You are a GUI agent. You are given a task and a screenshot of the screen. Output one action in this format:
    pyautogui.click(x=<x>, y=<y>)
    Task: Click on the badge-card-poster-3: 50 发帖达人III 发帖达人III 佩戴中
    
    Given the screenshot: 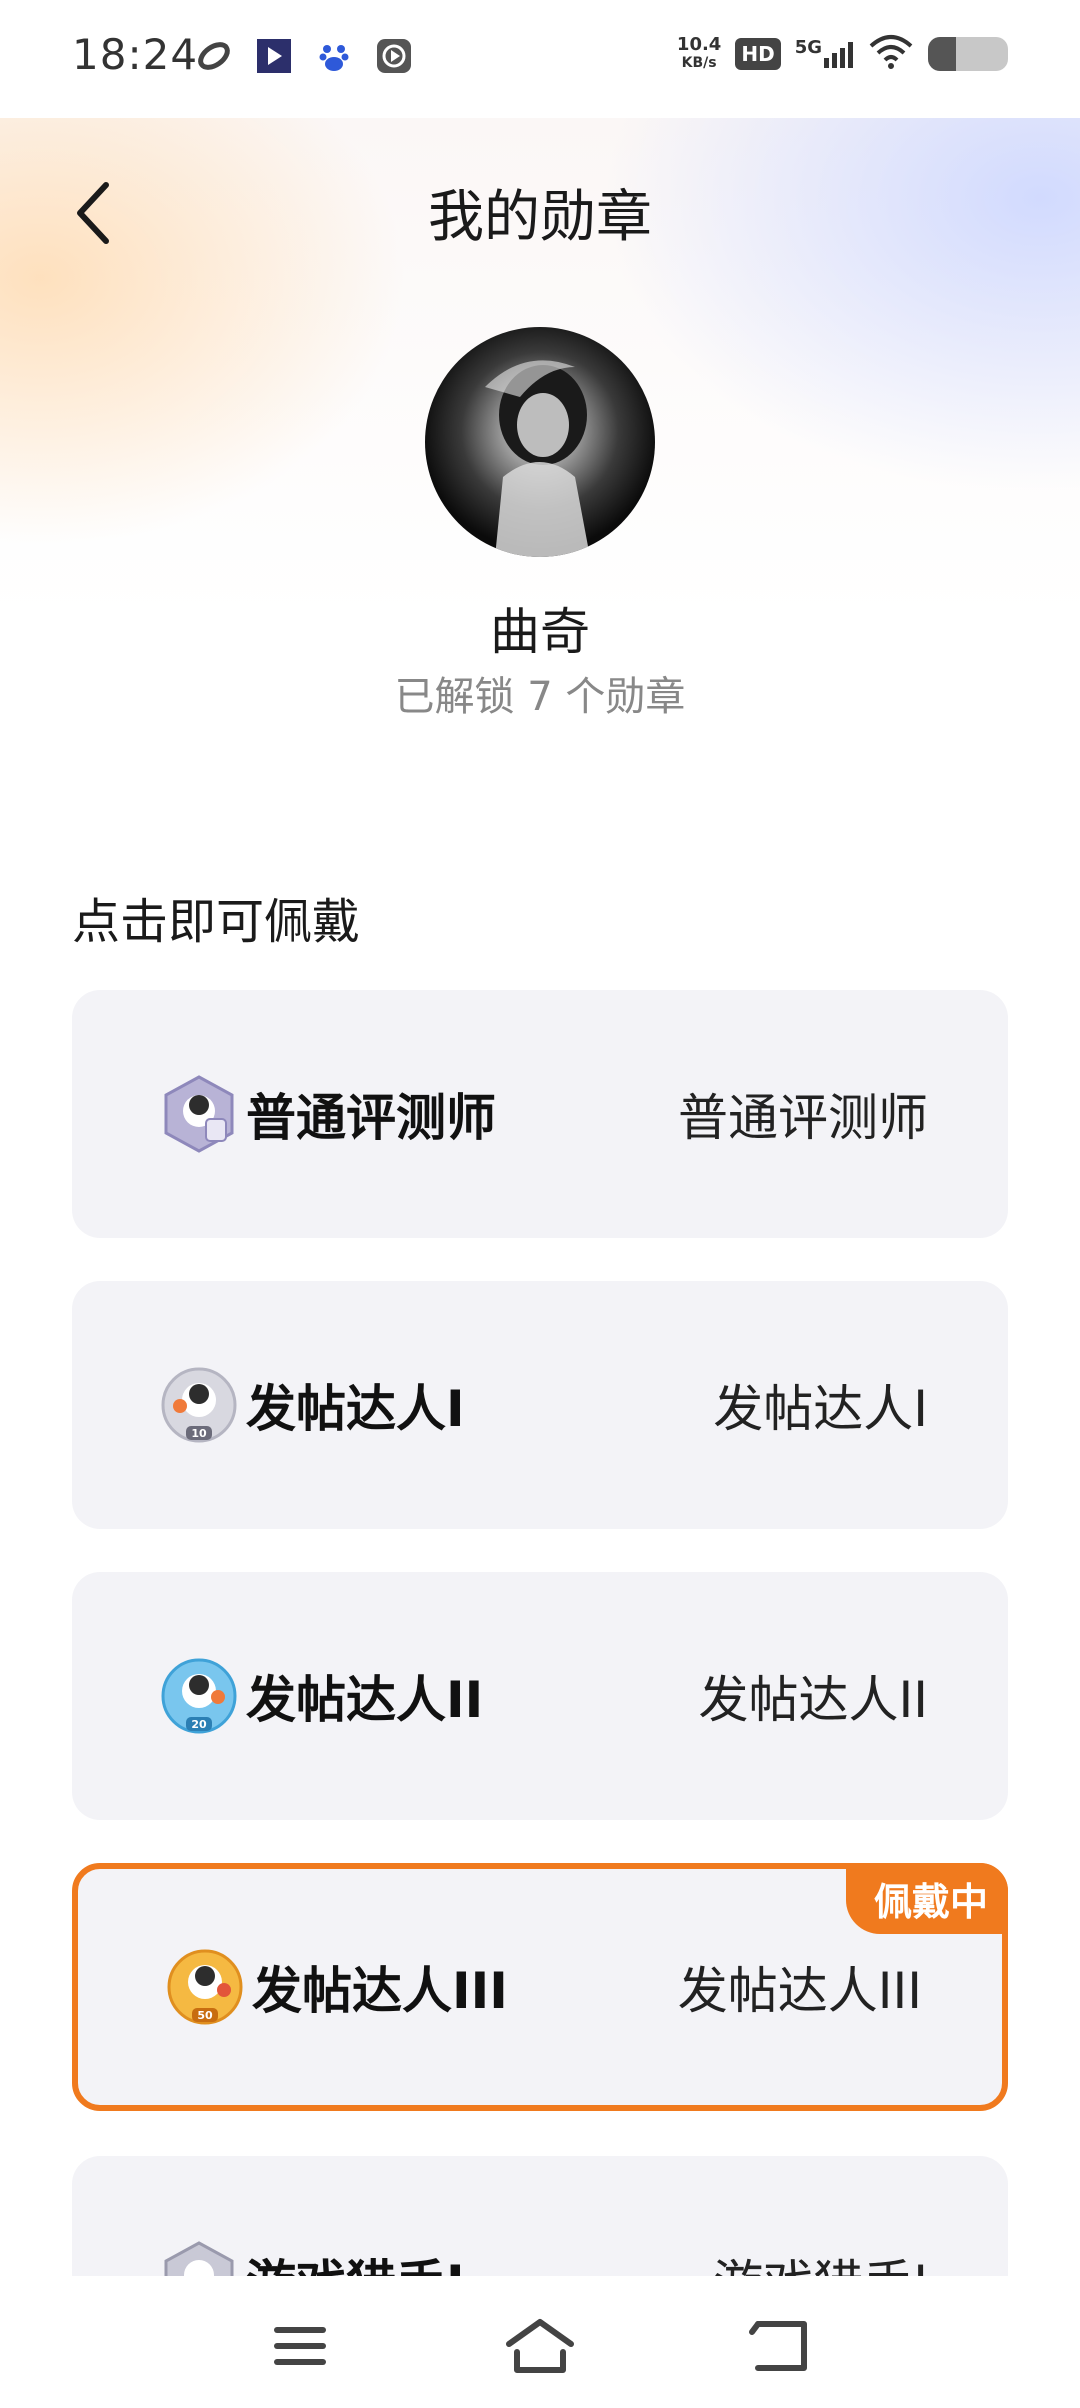 What is the action you would take?
    pyautogui.click(x=540, y=1987)
    